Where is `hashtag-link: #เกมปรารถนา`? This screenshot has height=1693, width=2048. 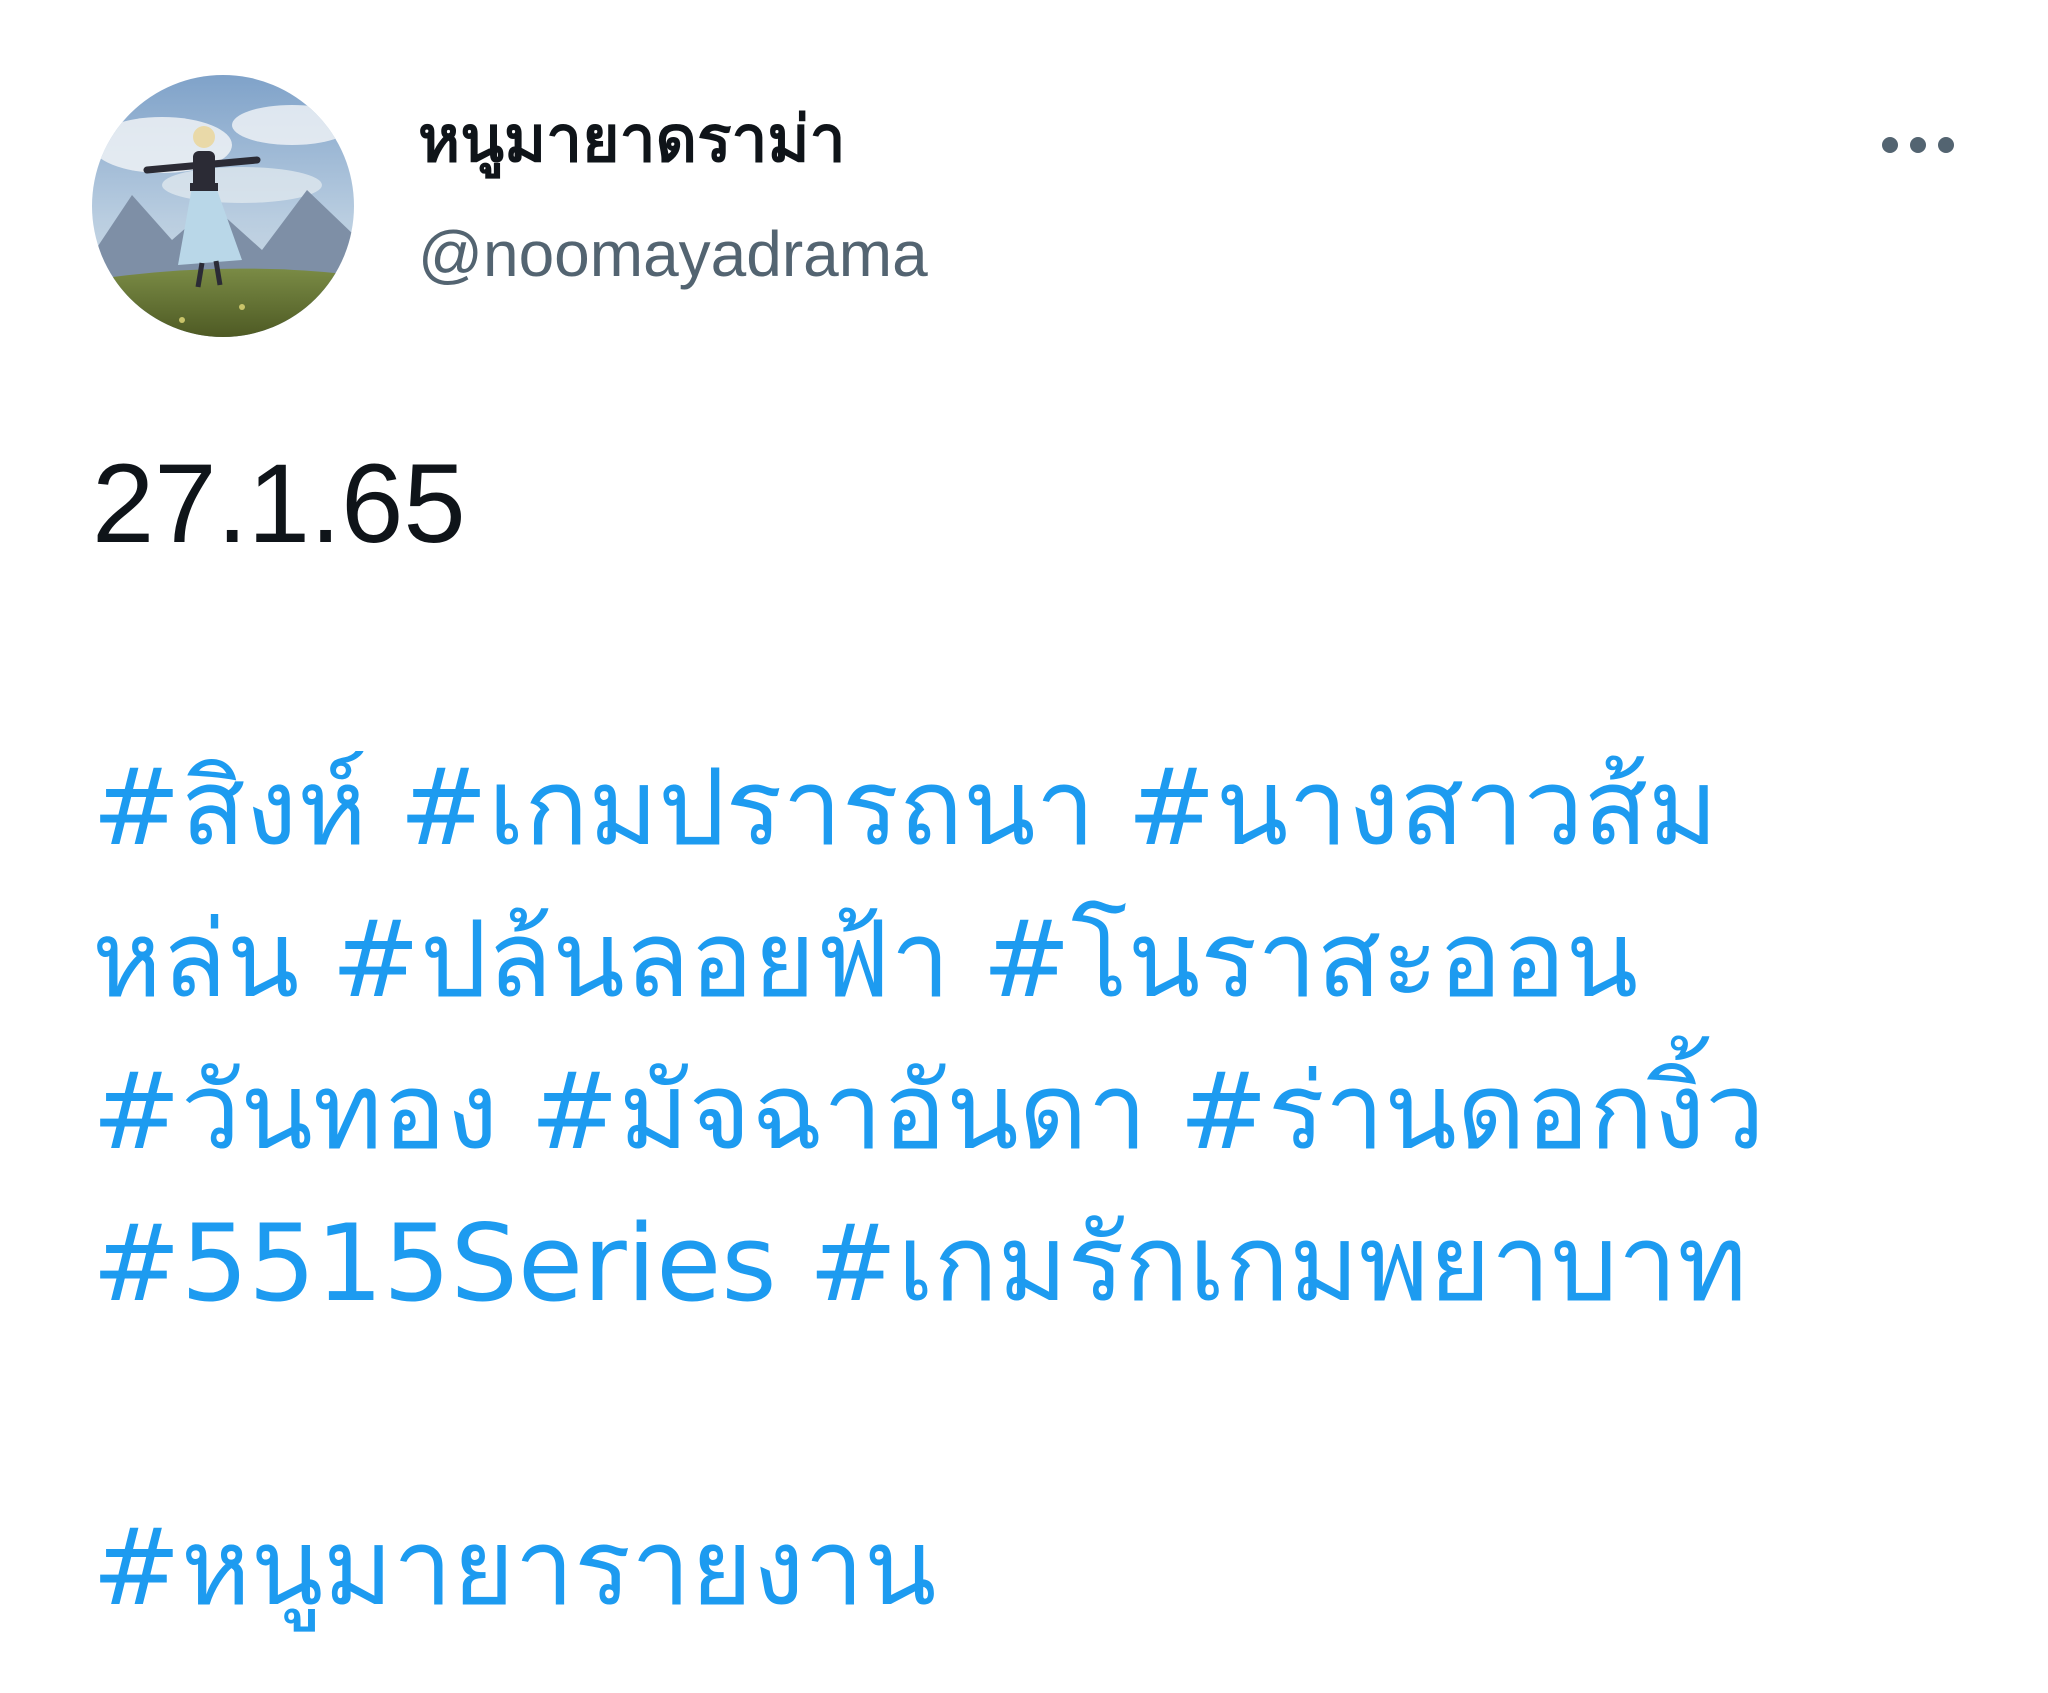
hashtag-link: #เกมปรารถนา is located at coordinates (747, 807).